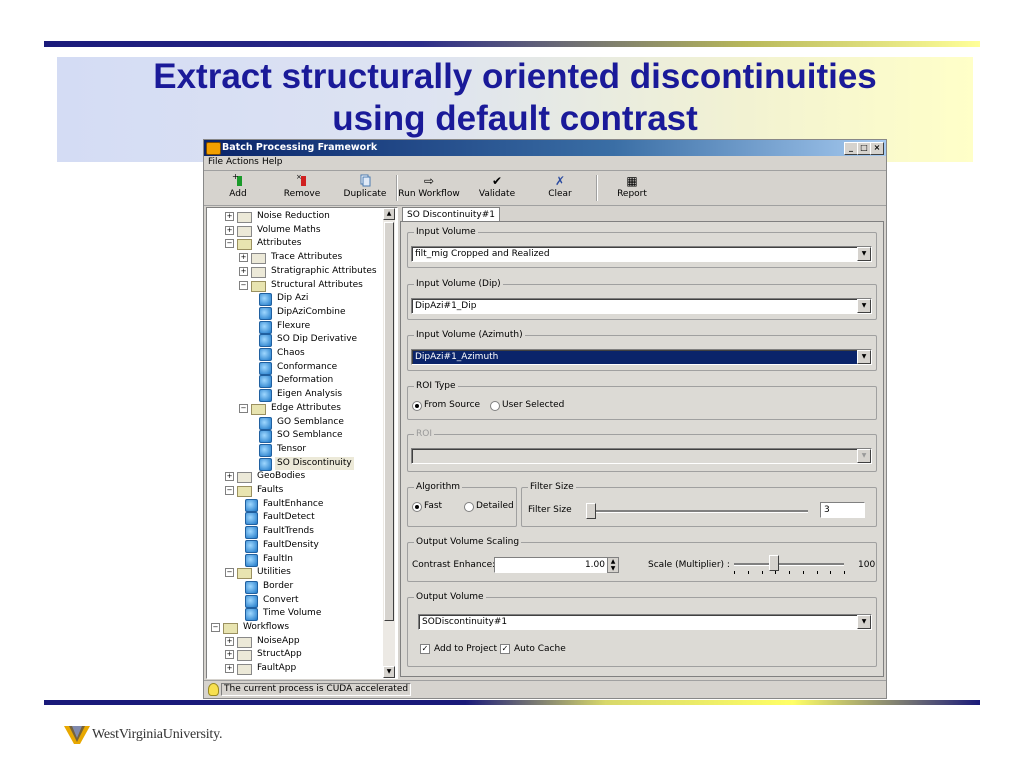 The height and width of the screenshot is (768, 1024). Describe the element at coordinates (294, 505) in the screenshot. I see `tree-node: FaultEnhance` at that location.